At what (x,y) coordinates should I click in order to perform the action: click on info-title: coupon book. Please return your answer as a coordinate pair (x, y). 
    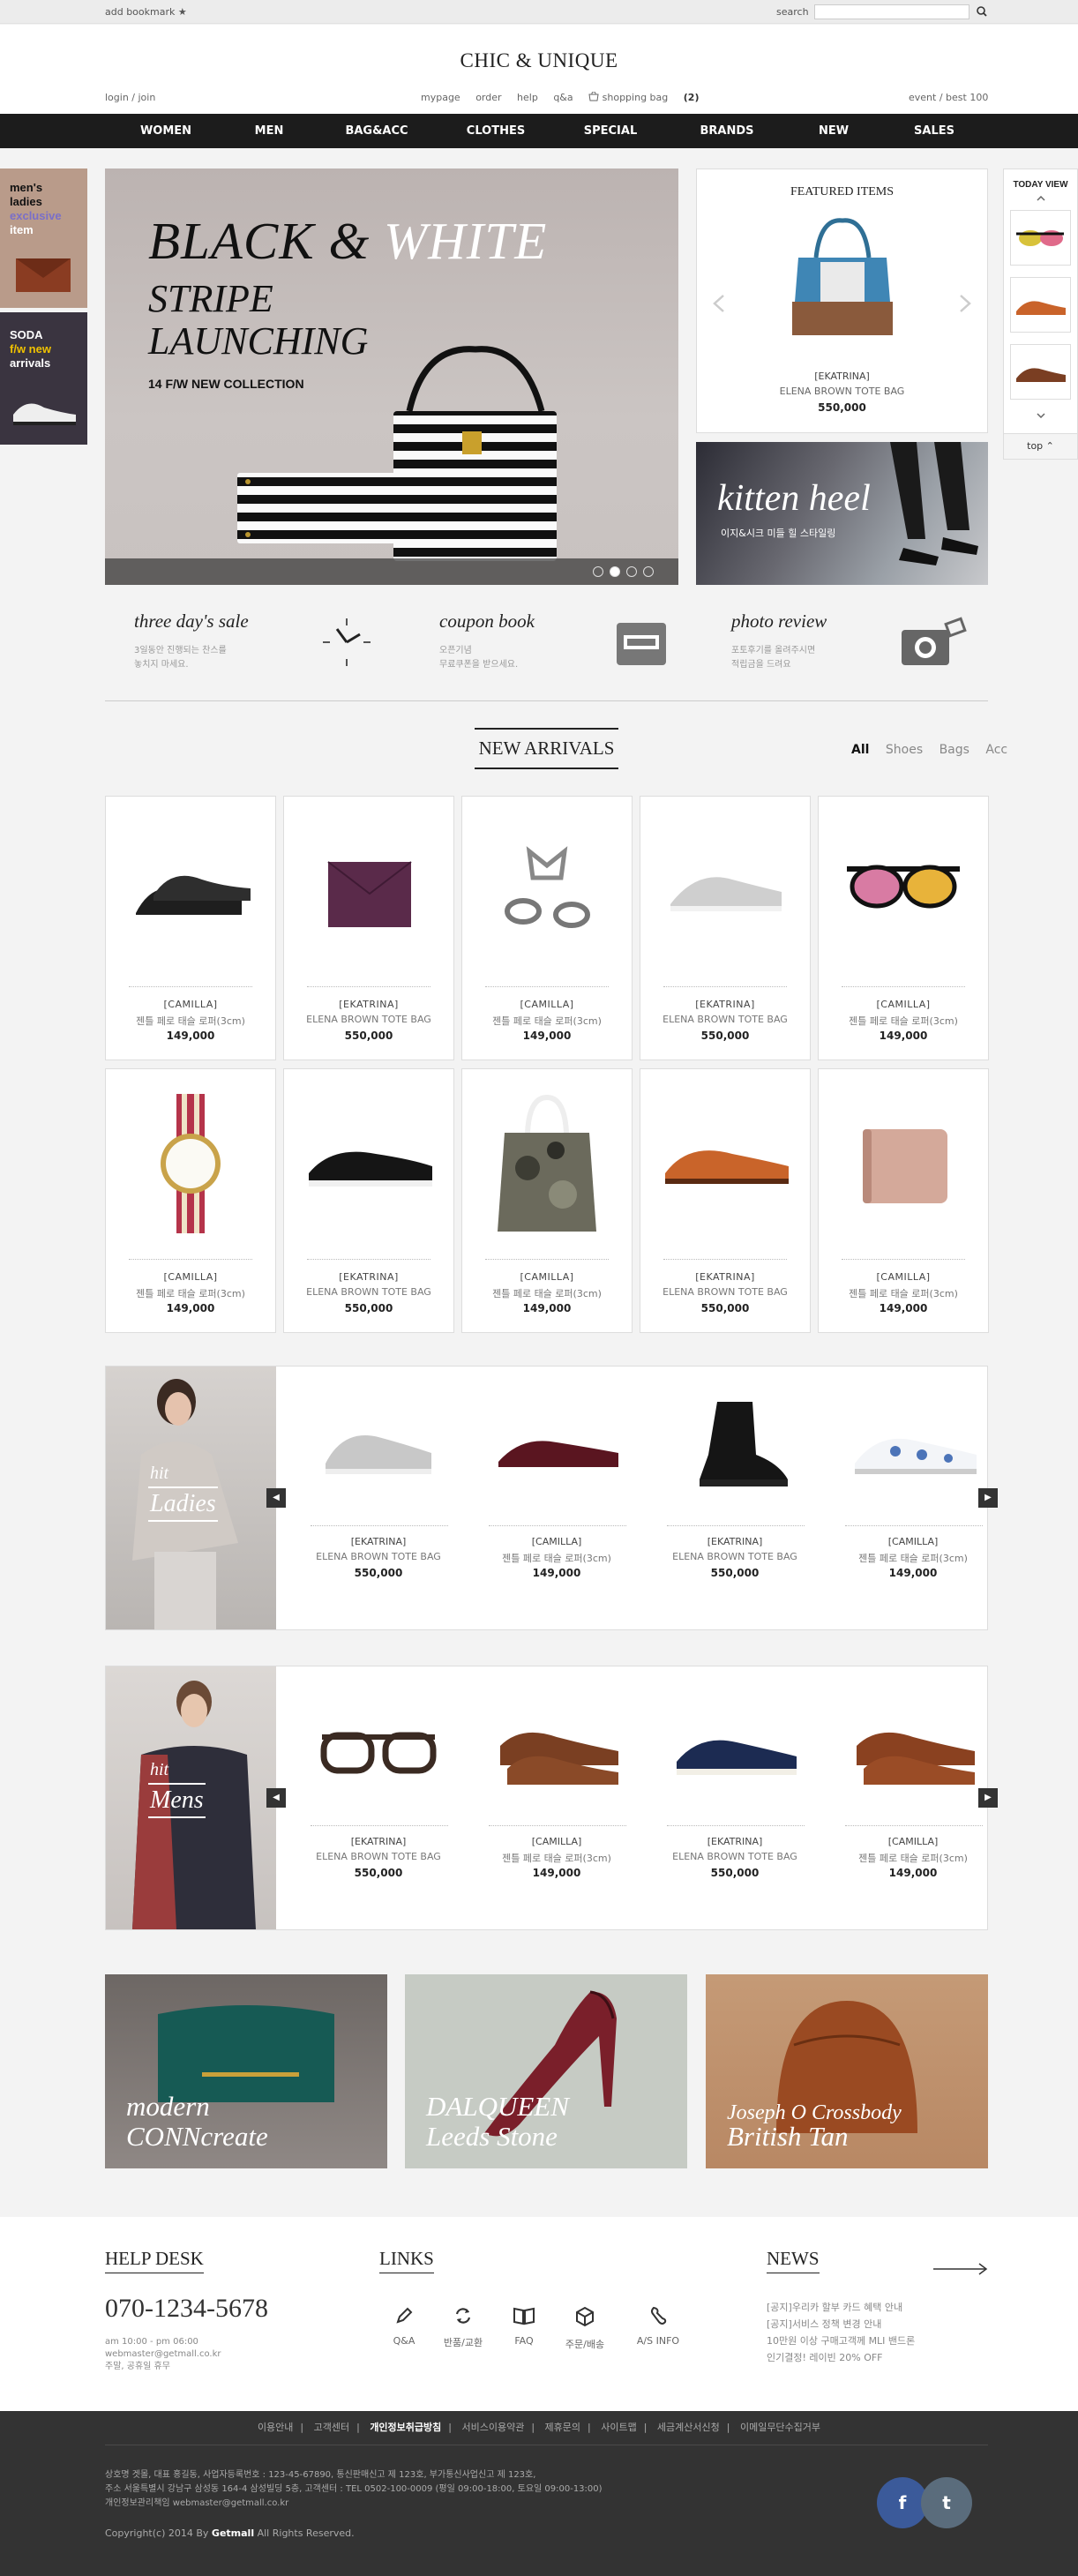
    Looking at the image, I should click on (487, 622).